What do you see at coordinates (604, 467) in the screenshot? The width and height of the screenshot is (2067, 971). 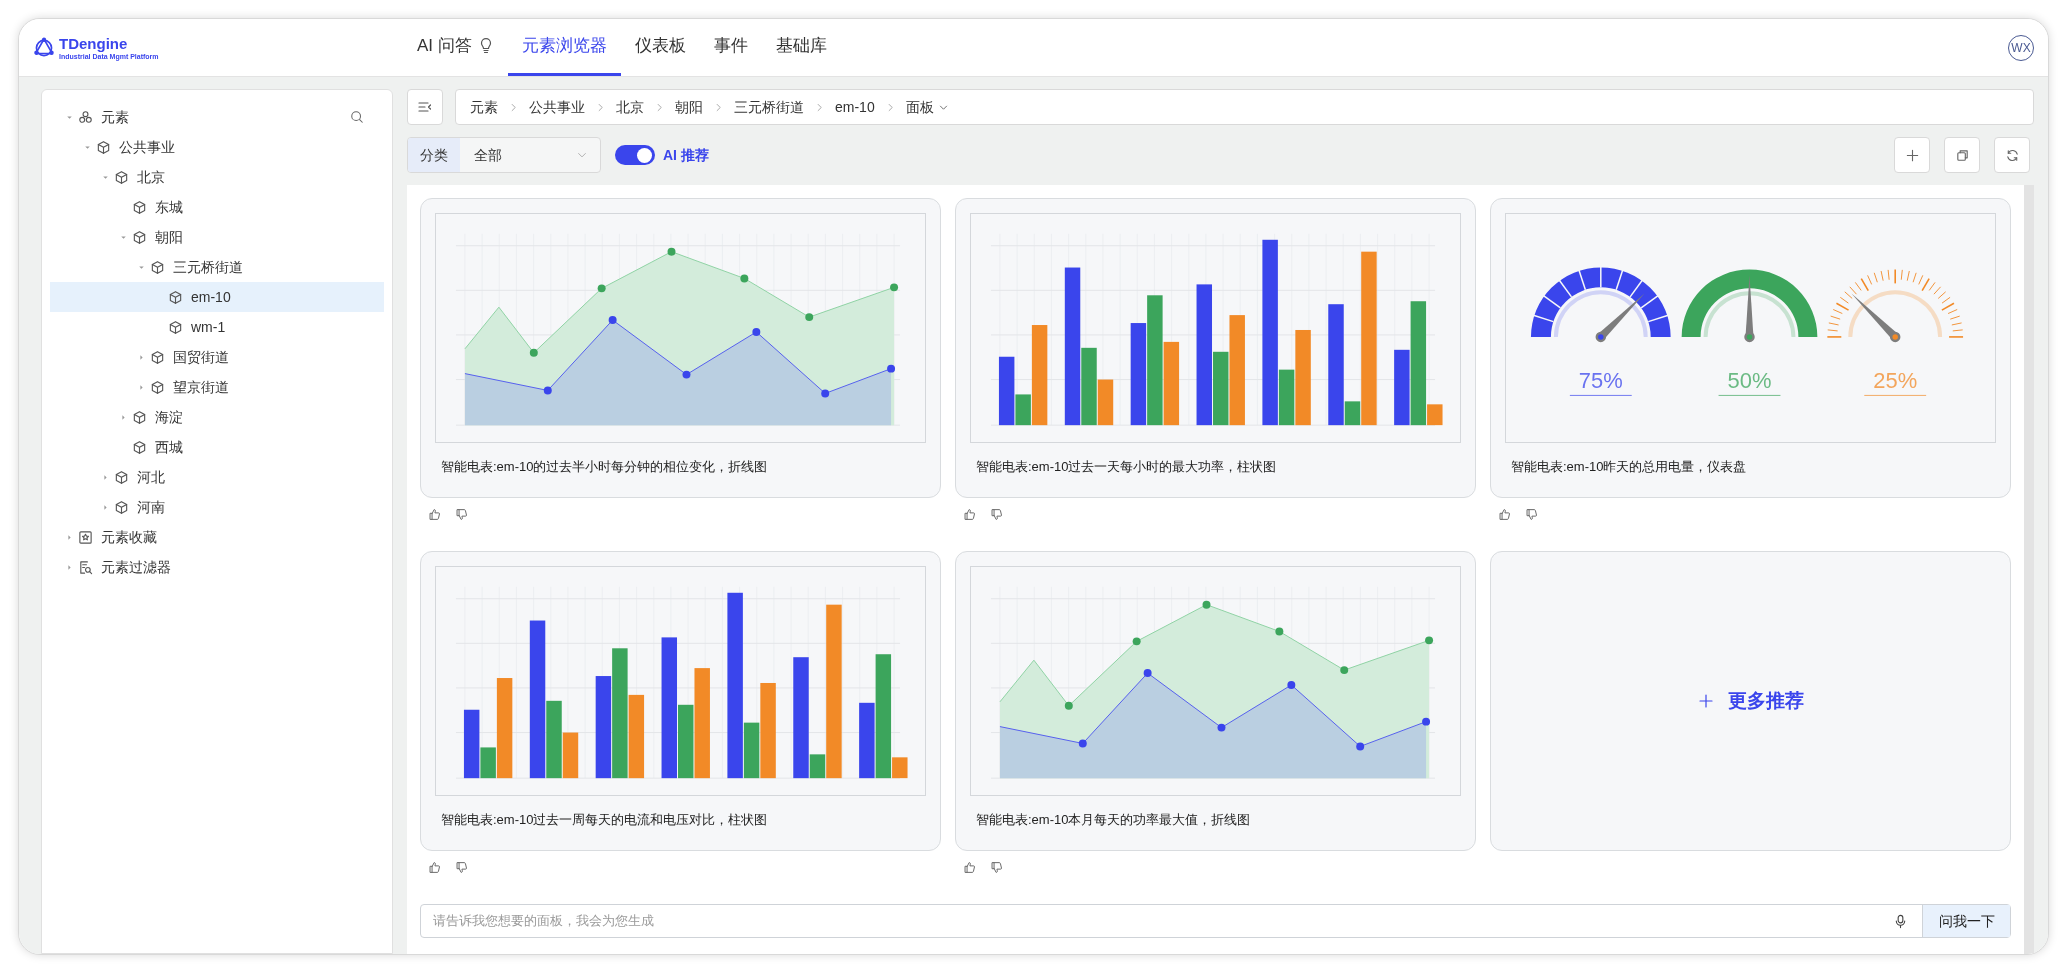 I see `chart-caption: 智能电表:em-10的过去半小时每分钟的相位变化，折线图` at bounding box center [604, 467].